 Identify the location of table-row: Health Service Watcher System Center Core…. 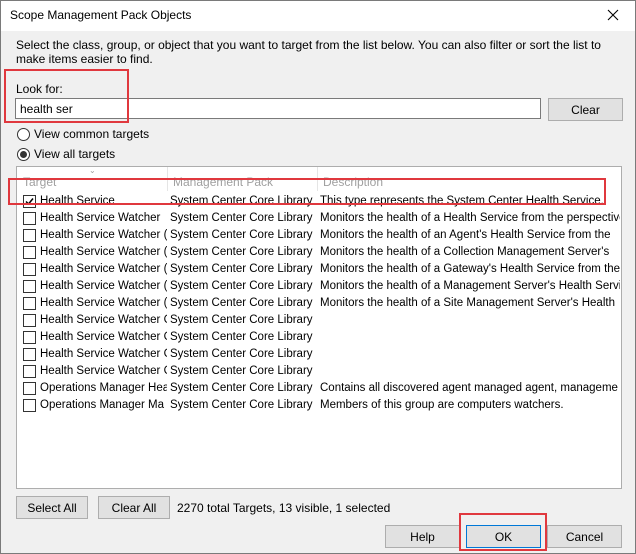
(319, 218).